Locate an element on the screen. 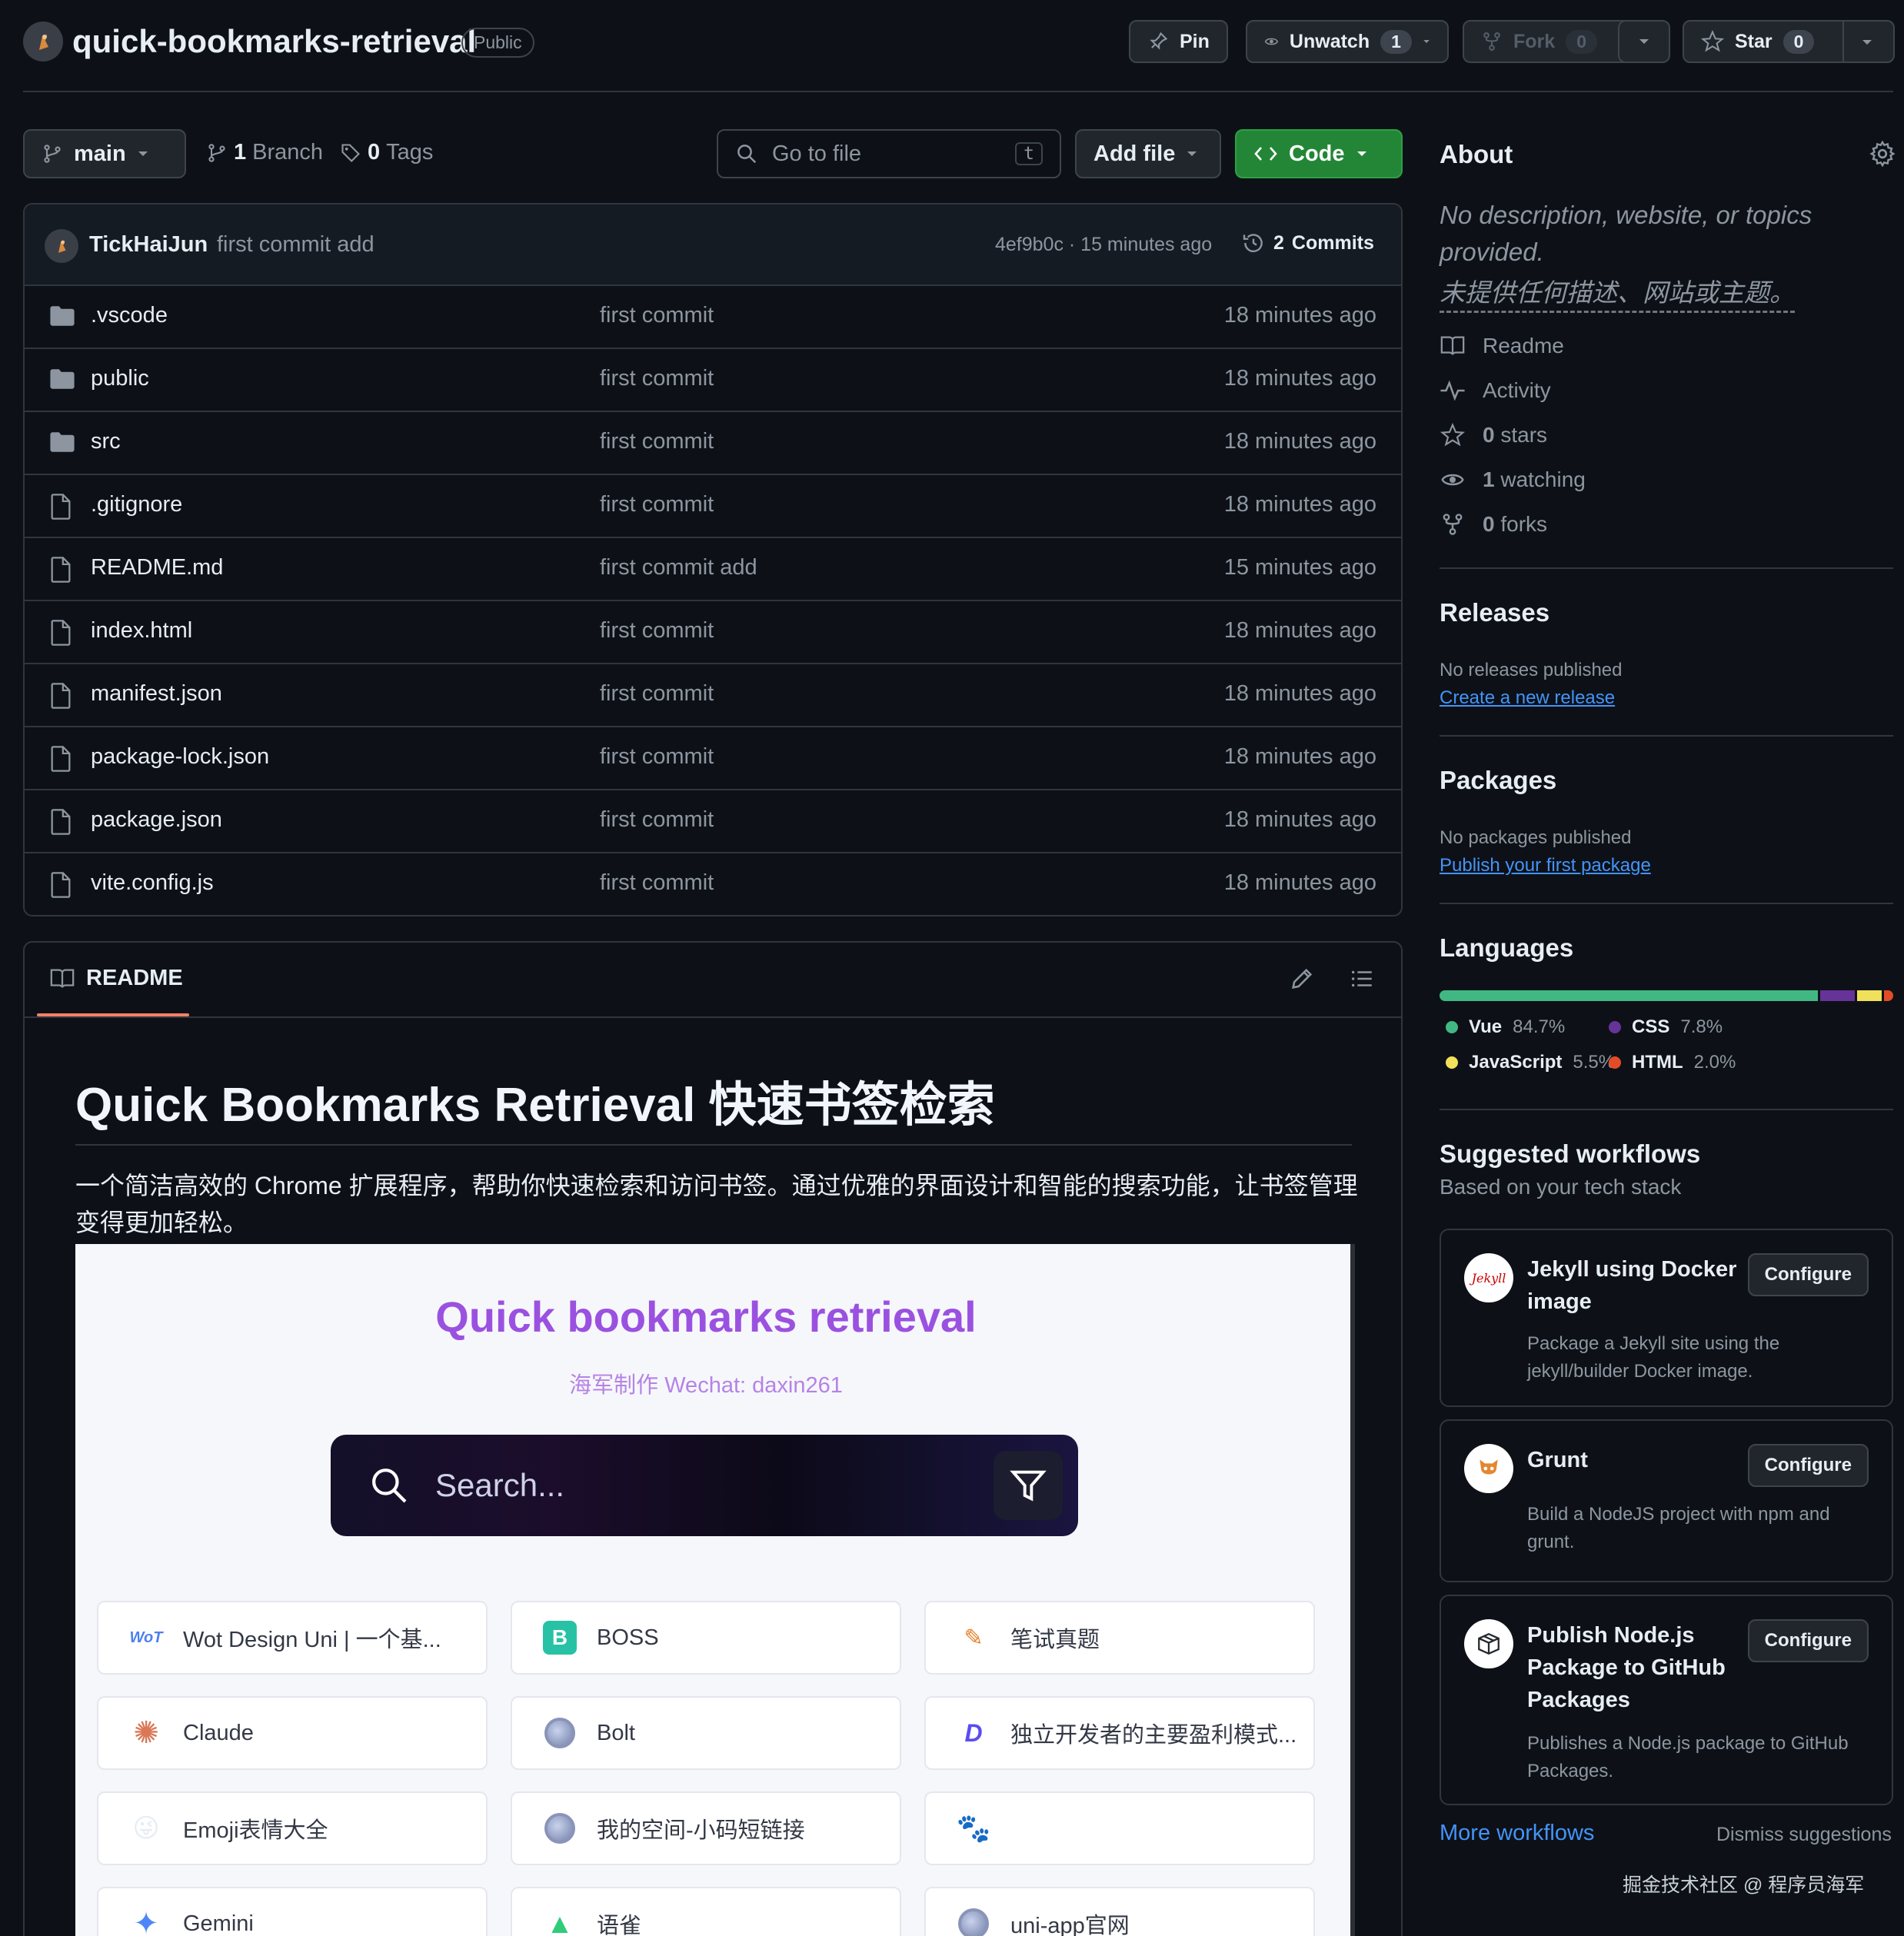 Image resolution: width=1904 pixels, height=1936 pixels. file-row: manifest.json first commit 18 minutes ago is located at coordinates (713, 695).